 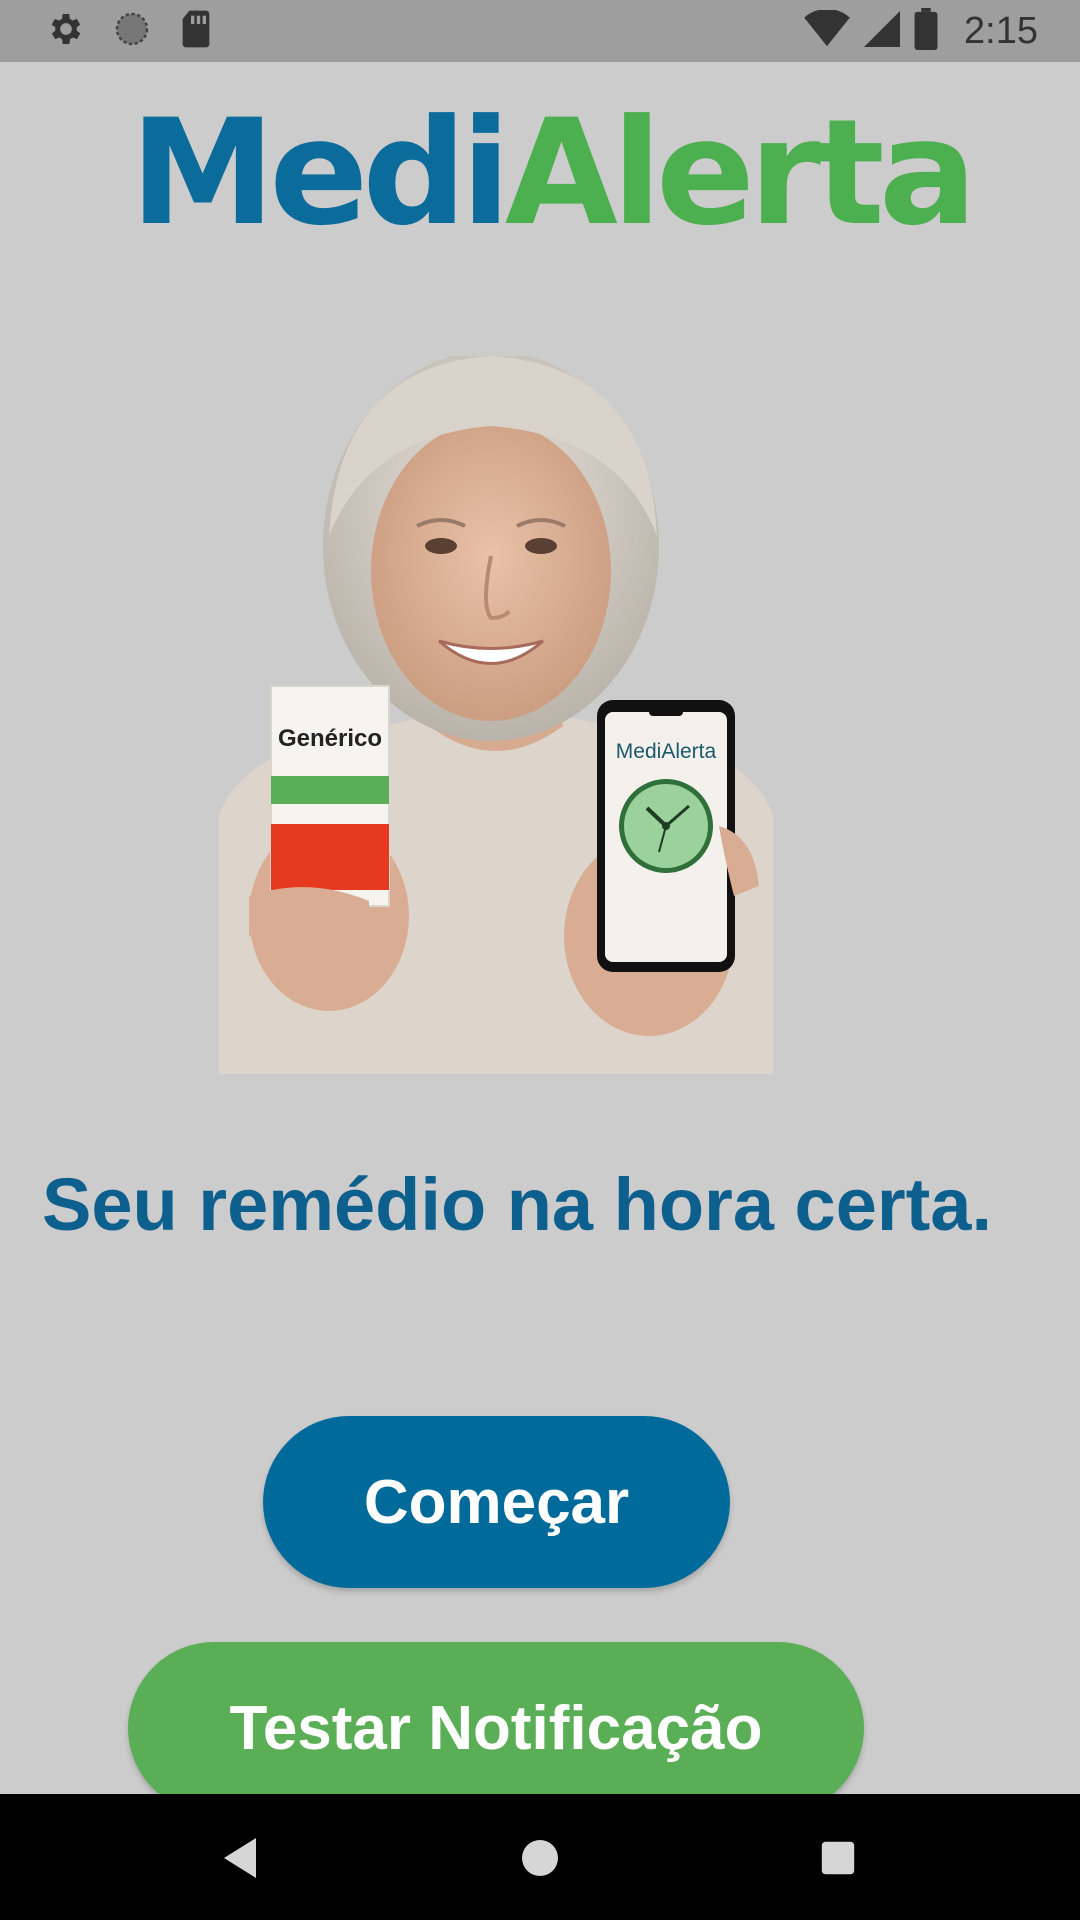 I want to click on circle-sync-icon, so click(x=132, y=31).